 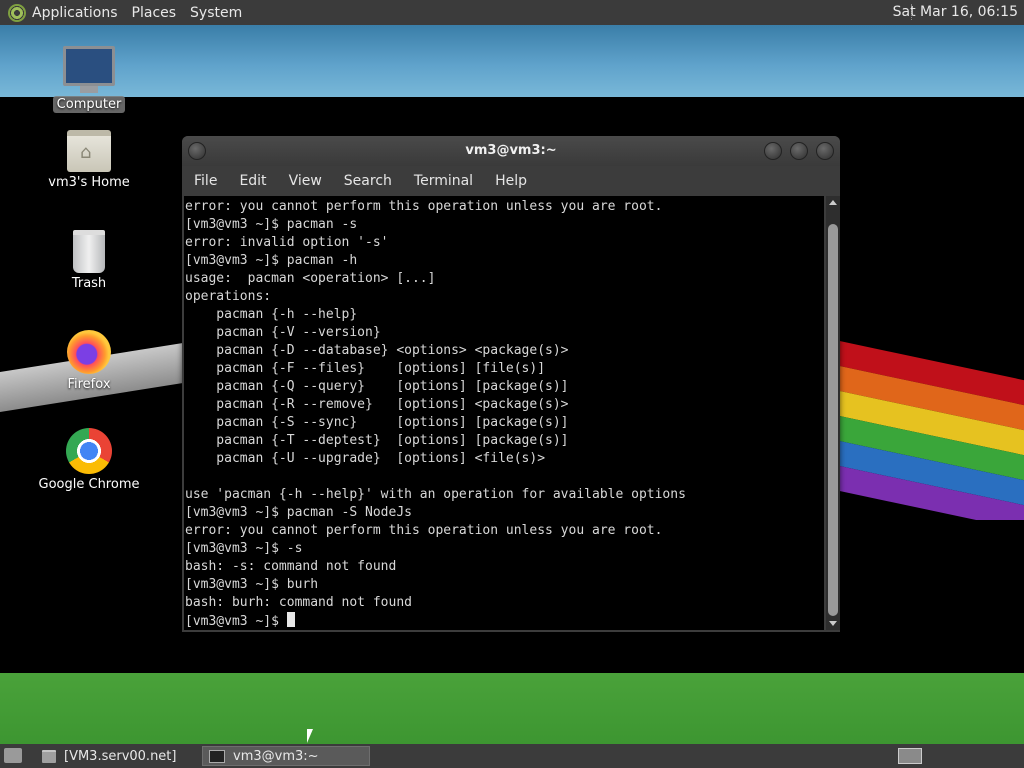 What do you see at coordinates (512, 756) in the screenshot?
I see `bottom-panel: [VM3.serv00.net] vm3@vm3:~` at bounding box center [512, 756].